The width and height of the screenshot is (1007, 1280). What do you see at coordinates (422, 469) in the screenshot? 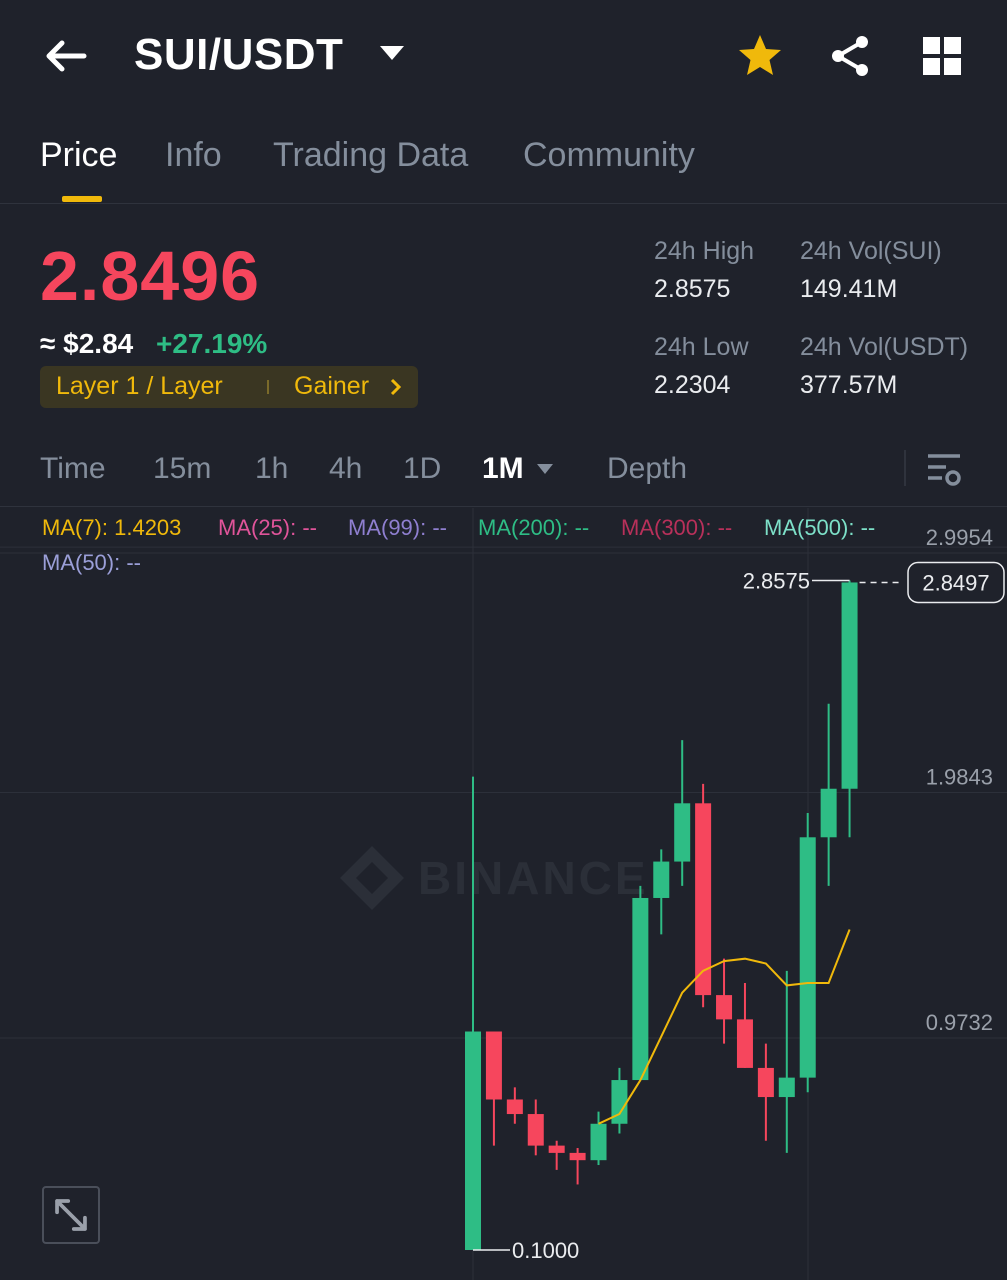
I see `timeframe-1d: 1D` at bounding box center [422, 469].